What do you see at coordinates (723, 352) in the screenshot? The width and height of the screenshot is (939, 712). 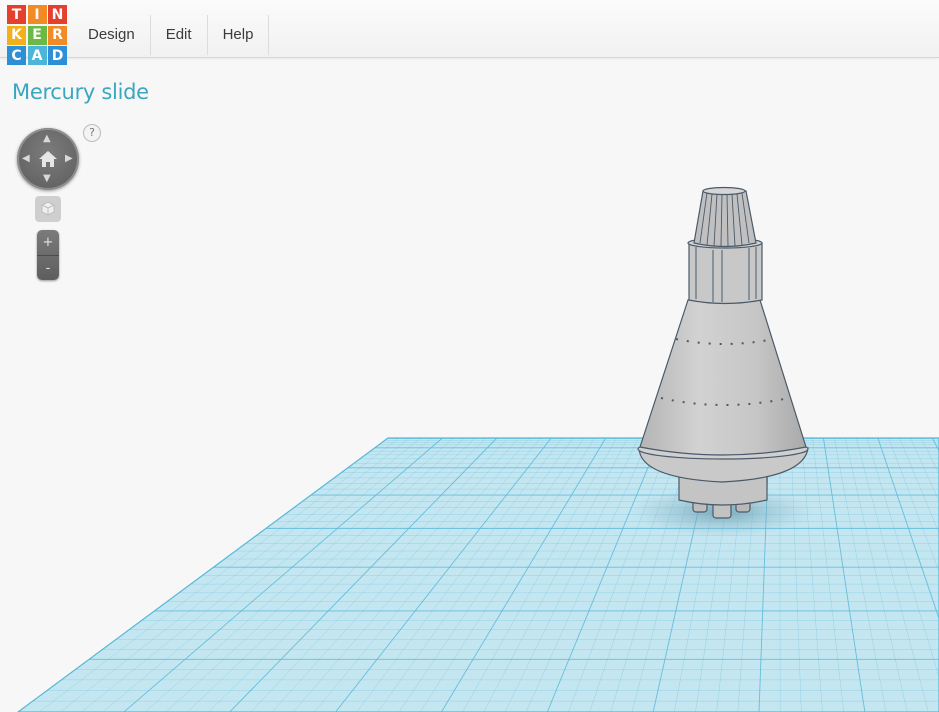 I see `mercury-capsule-model` at bounding box center [723, 352].